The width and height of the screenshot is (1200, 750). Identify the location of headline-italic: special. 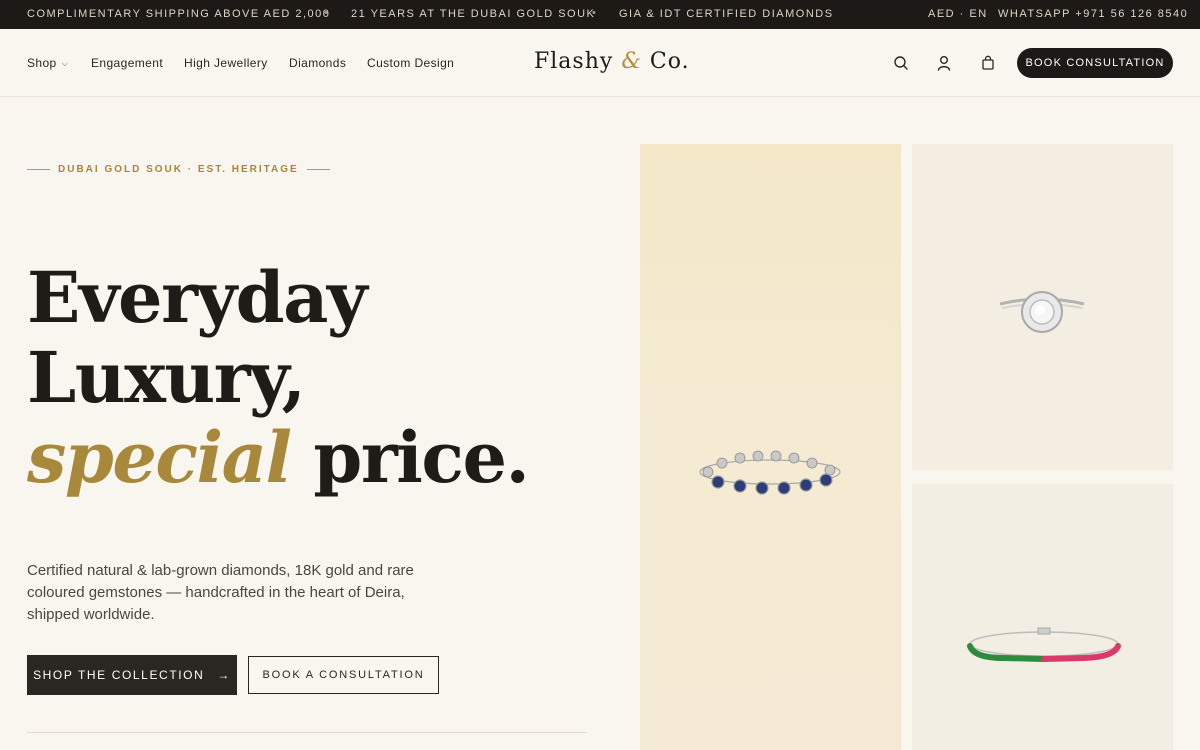
(159, 457).